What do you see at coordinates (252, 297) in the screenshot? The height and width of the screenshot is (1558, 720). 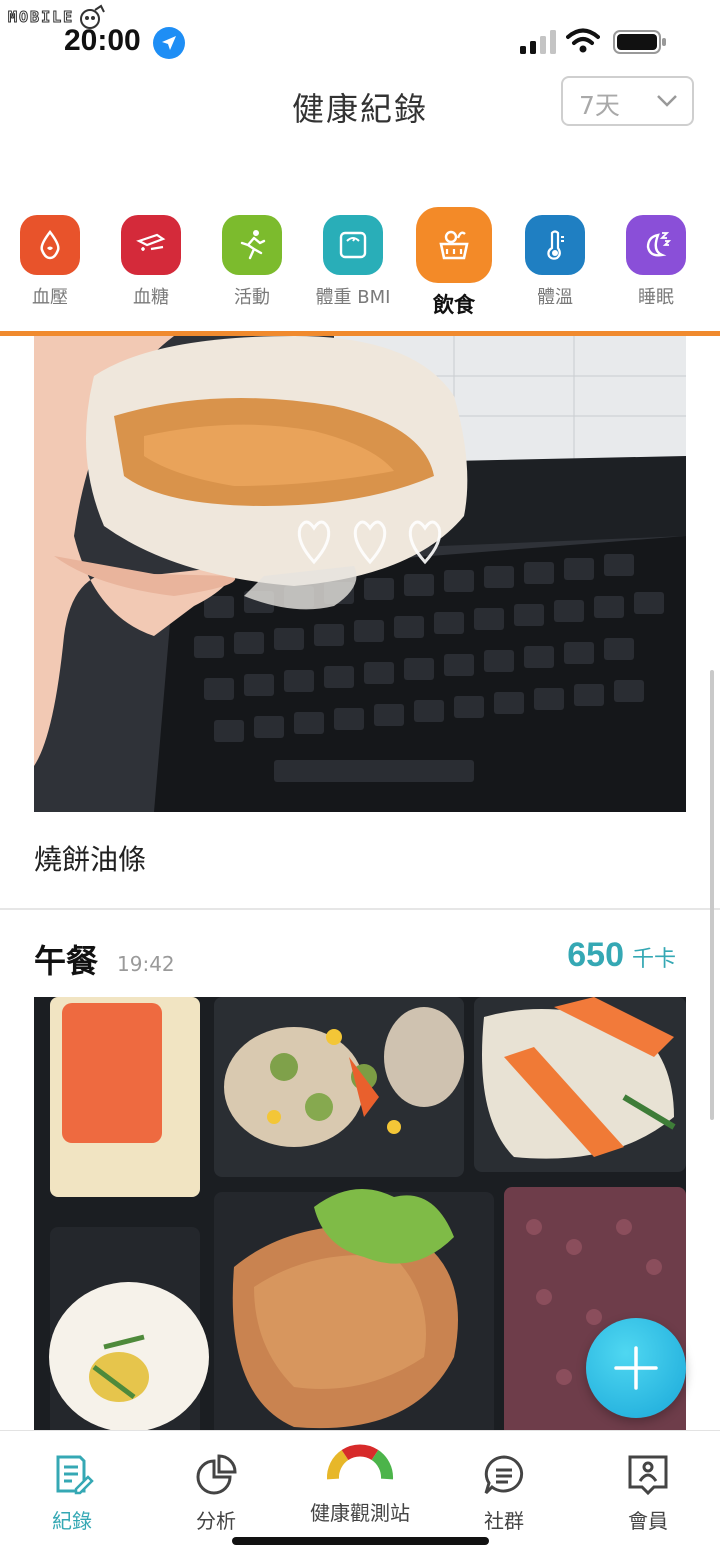 I see `category-label: 活動` at bounding box center [252, 297].